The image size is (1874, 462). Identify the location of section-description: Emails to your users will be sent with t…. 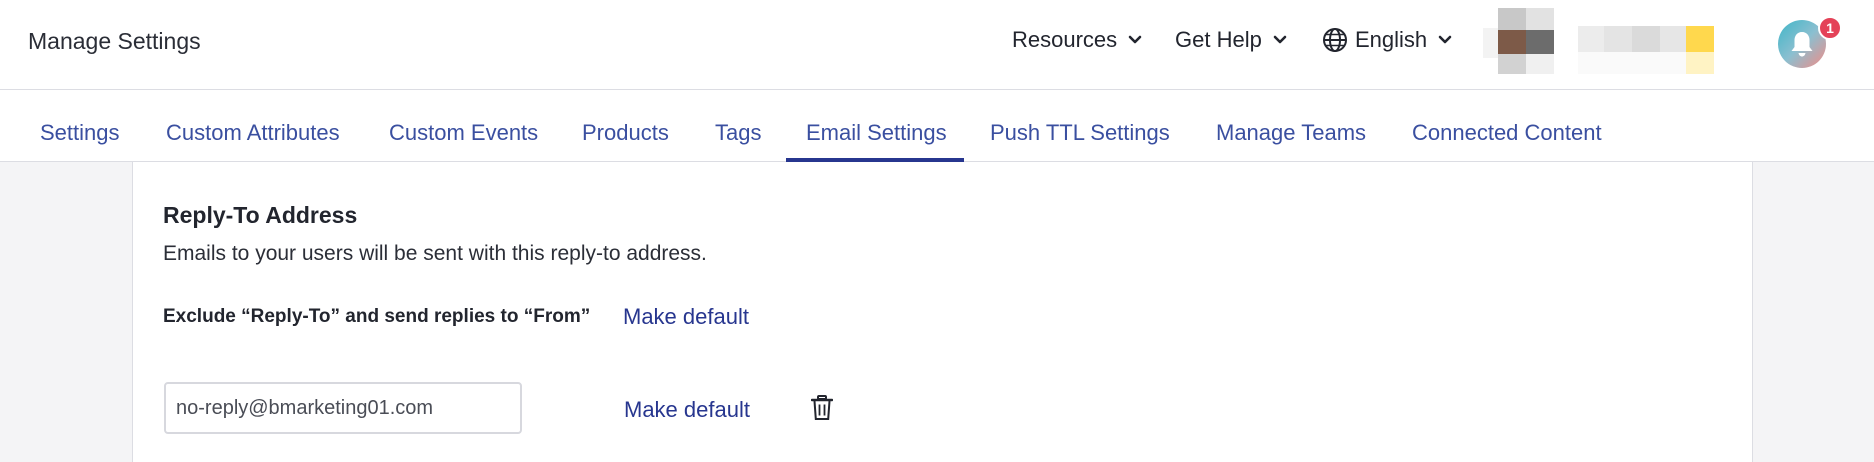
(435, 253).